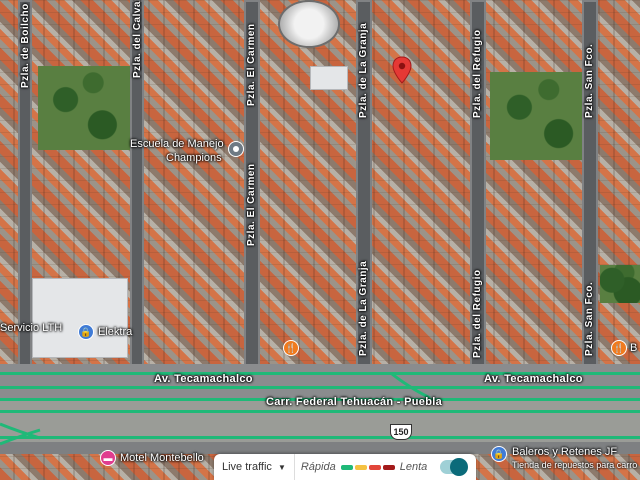 The height and width of the screenshot is (480, 640). What do you see at coordinates (413, 467) in the screenshot?
I see `legend-slow: Lenta` at bounding box center [413, 467].